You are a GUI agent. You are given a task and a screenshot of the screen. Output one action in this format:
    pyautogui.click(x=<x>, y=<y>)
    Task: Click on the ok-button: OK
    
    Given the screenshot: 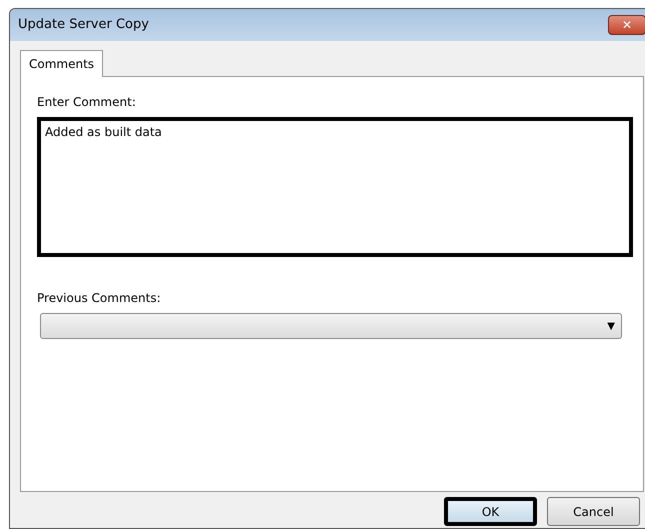 What is the action you would take?
    pyautogui.click(x=490, y=511)
    